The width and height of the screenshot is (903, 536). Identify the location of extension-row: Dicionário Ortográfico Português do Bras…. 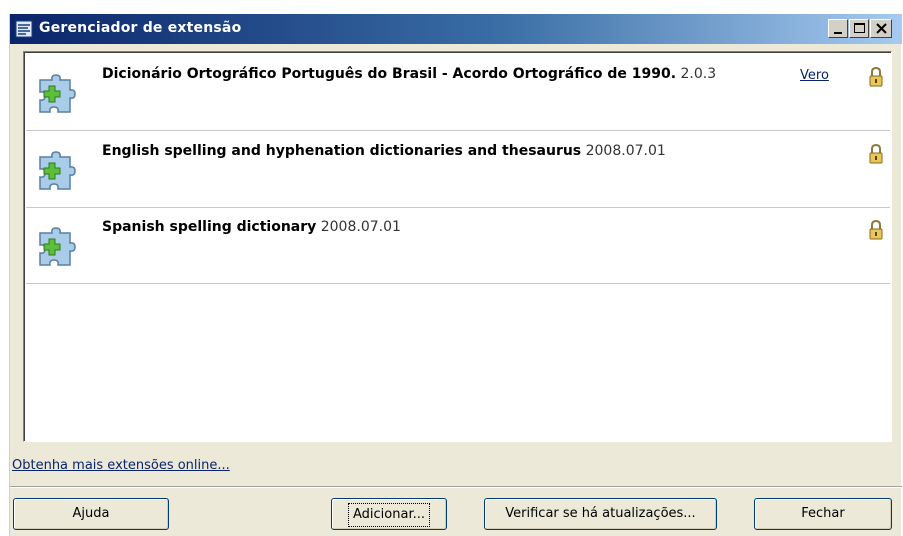
(458, 92).